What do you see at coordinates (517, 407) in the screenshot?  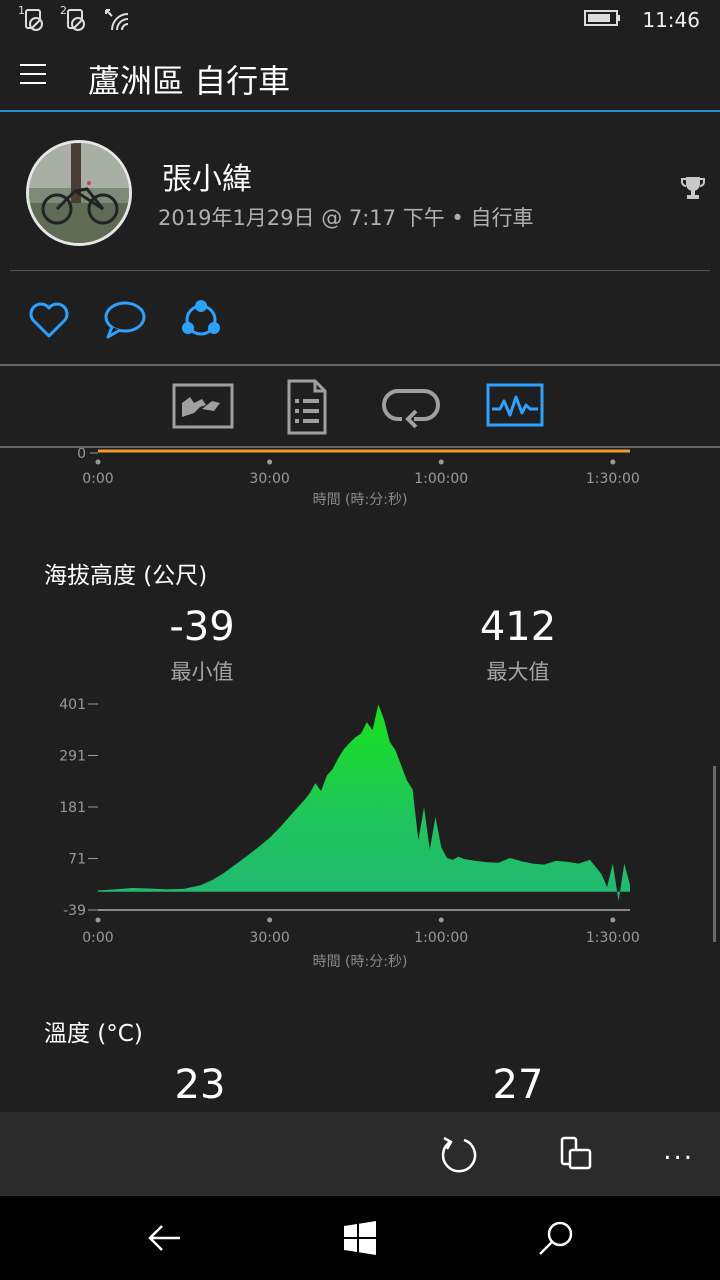 I see `charts-tab-icon` at bounding box center [517, 407].